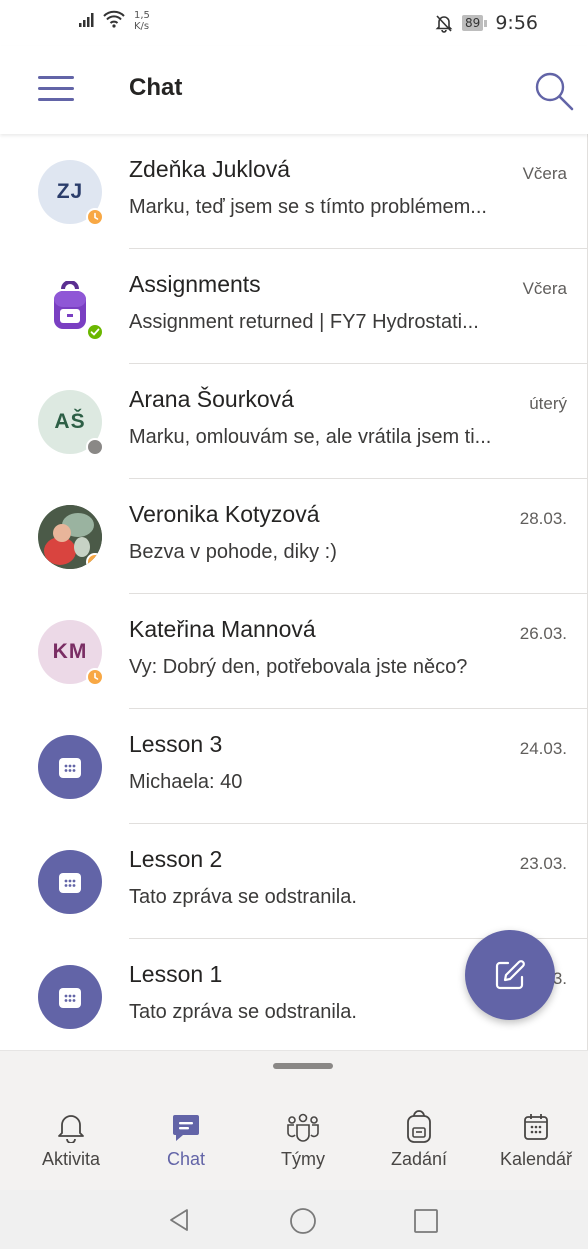 This screenshot has height=1249, width=588. Describe the element at coordinates (95, 332) in the screenshot. I see `presence-available-icon` at that location.